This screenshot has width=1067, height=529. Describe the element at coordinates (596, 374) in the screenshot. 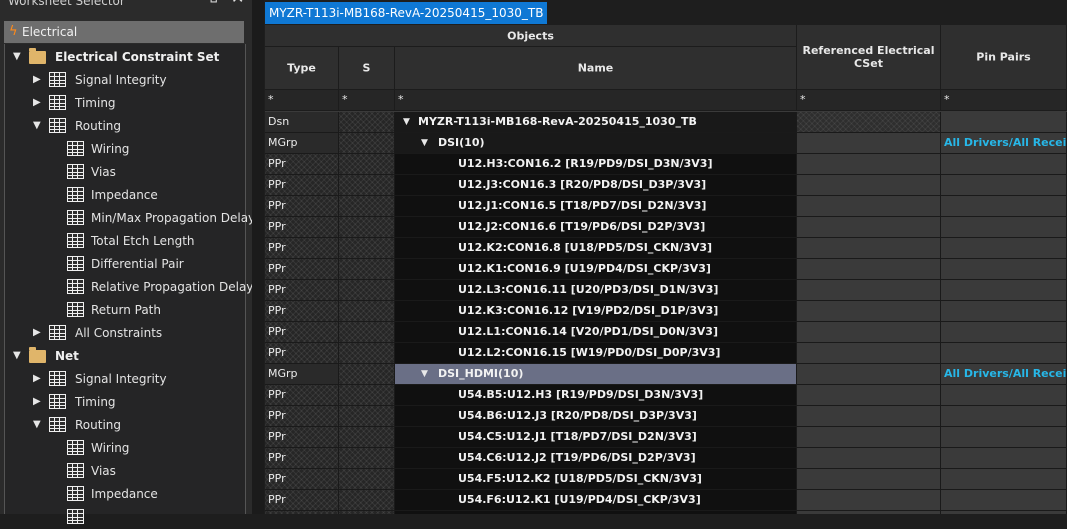

I see `cell-name: ▼ DSI_HDMI(10)` at that location.